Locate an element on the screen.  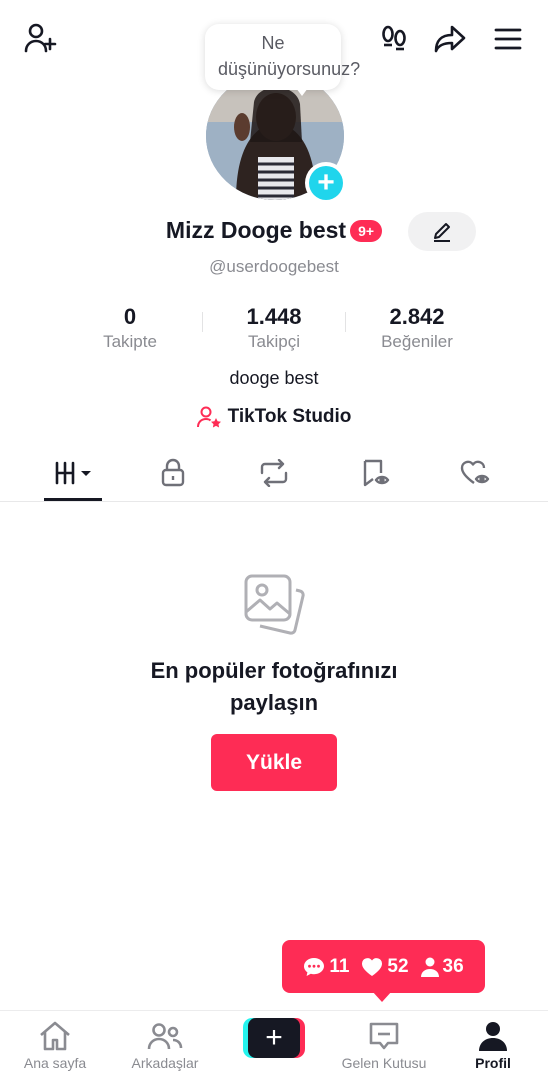
pencil-icon is located at coordinates (442, 232).